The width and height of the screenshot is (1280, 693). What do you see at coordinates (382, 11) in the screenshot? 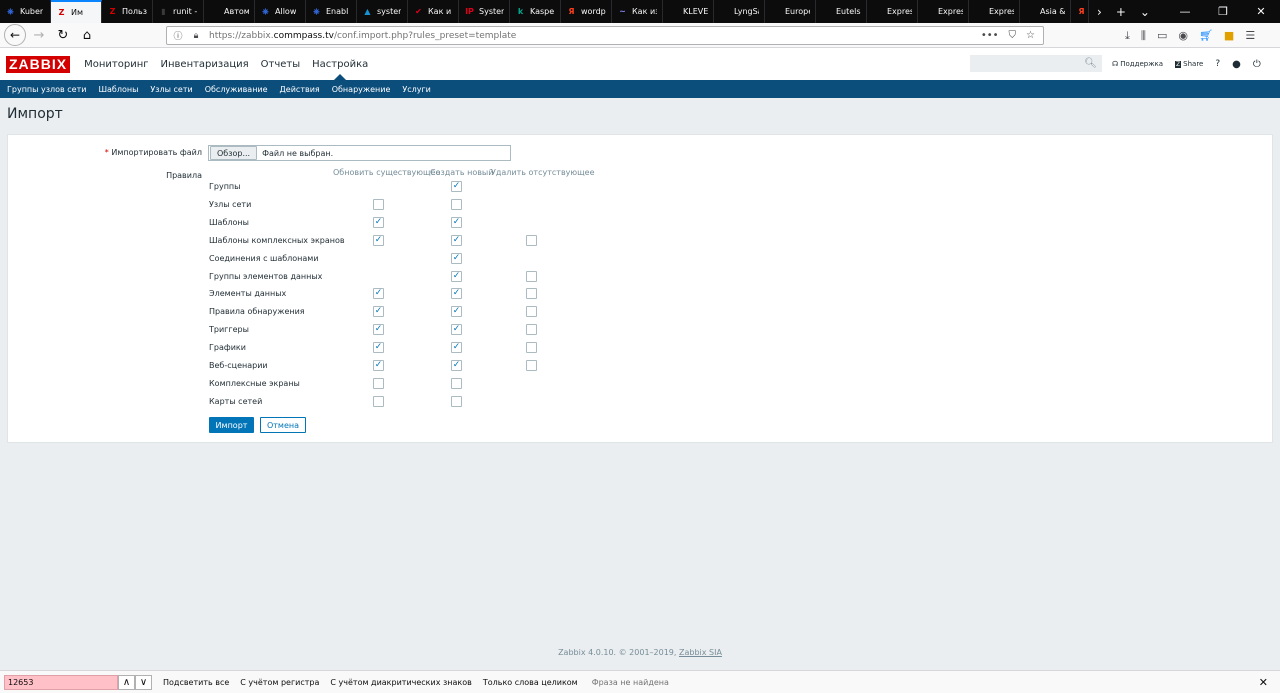
I see `browser-tab: ▲ syster` at bounding box center [382, 11].